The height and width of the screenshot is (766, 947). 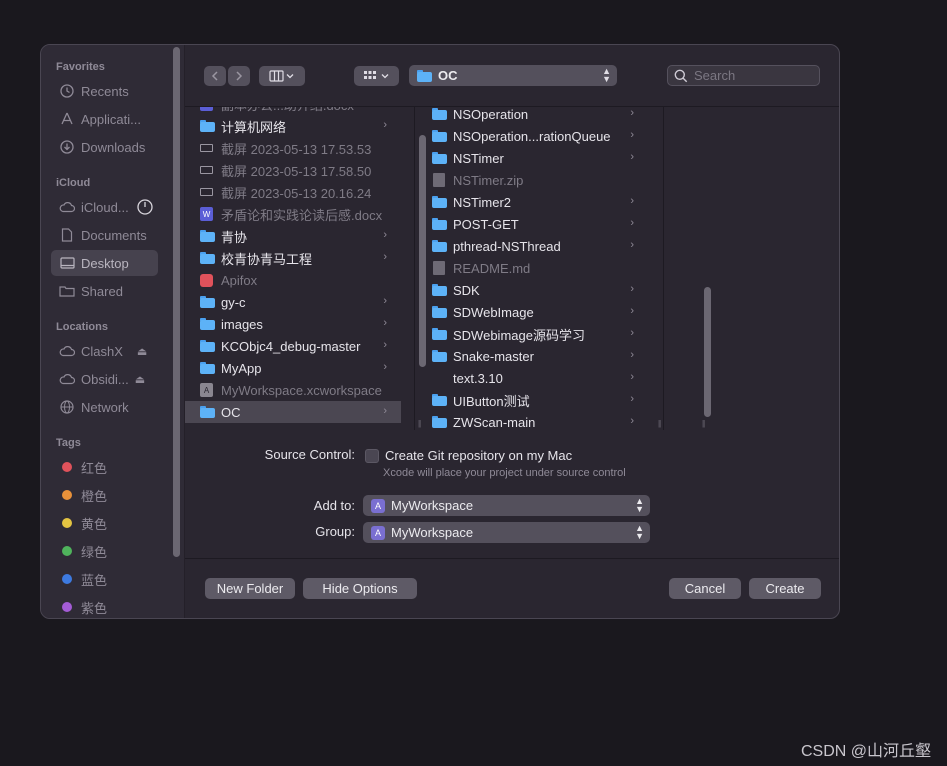 What do you see at coordinates (287, 110) in the screenshot?
I see `file-row-label: 副本办公...助介绍.docx` at bounding box center [287, 110].